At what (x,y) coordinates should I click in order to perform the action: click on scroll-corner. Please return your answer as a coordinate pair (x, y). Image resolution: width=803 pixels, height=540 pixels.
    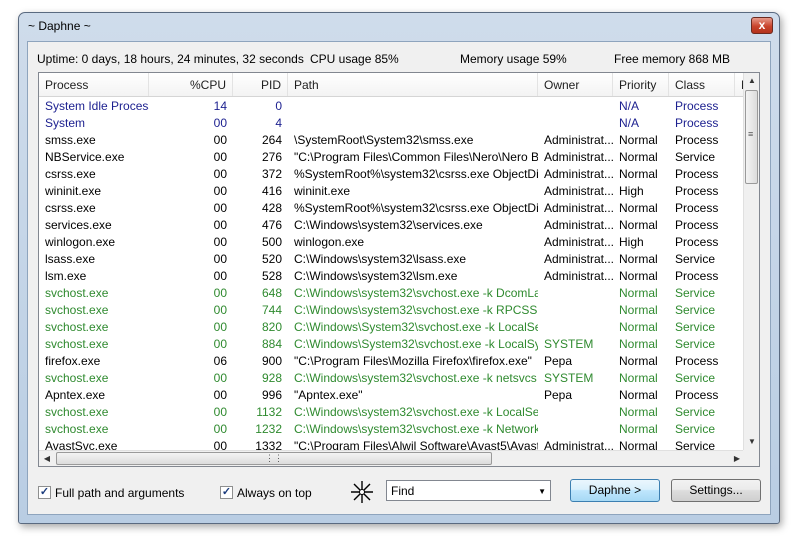
    Looking at the image, I should click on (751, 458).